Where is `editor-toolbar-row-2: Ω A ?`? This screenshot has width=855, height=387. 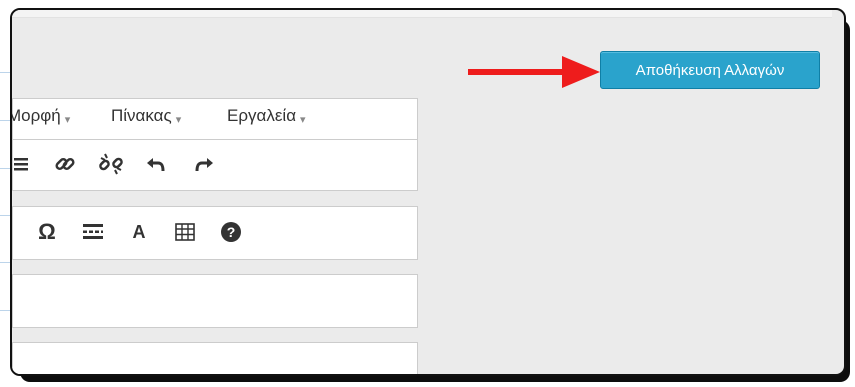 editor-toolbar-row-2: Ω A ? is located at coordinates (215, 233).